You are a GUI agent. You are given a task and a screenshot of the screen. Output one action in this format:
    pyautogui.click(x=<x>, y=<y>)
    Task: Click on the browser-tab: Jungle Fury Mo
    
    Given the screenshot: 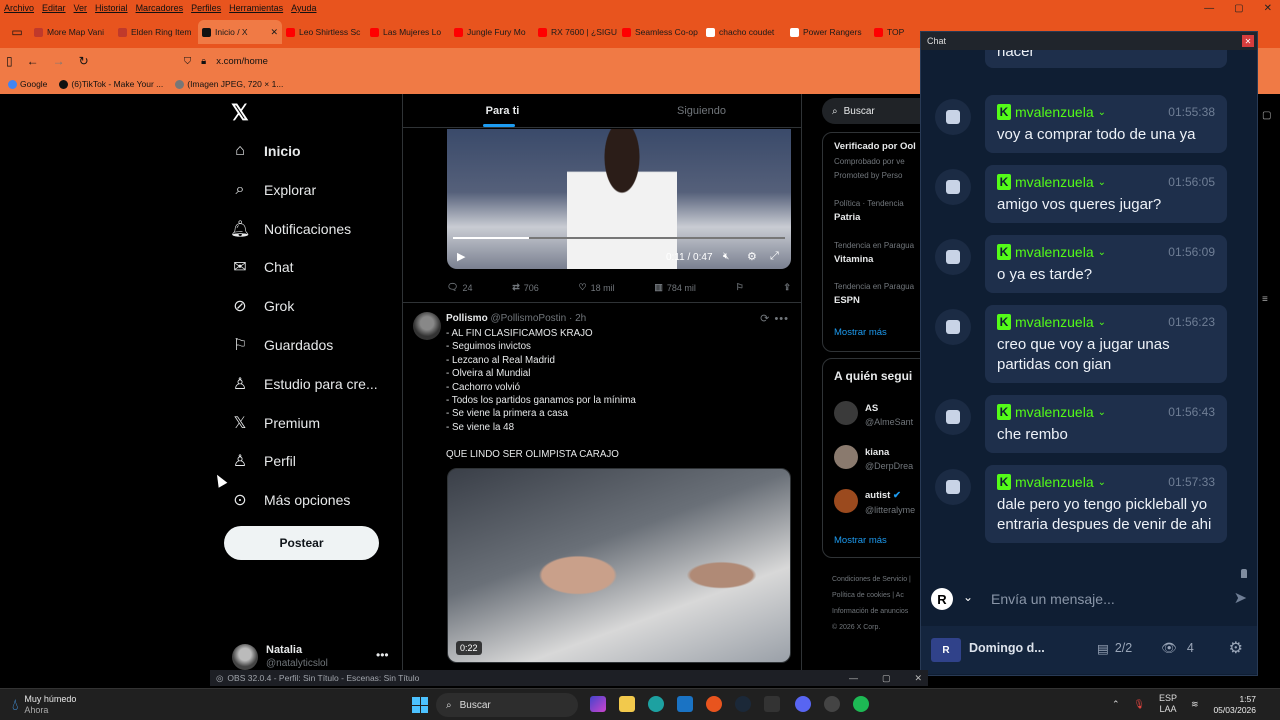 What is the action you would take?
    pyautogui.click(x=492, y=32)
    